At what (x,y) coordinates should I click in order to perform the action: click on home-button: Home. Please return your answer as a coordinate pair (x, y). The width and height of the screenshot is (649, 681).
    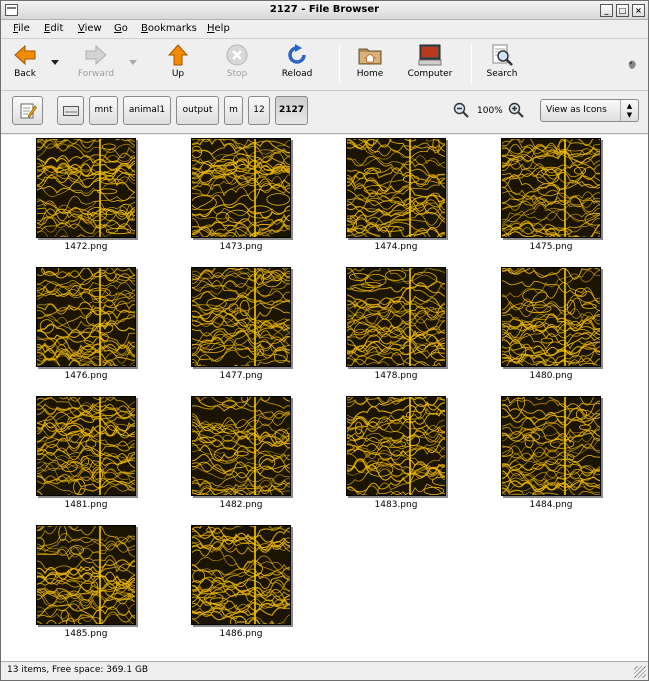
    Looking at the image, I should click on (370, 65).